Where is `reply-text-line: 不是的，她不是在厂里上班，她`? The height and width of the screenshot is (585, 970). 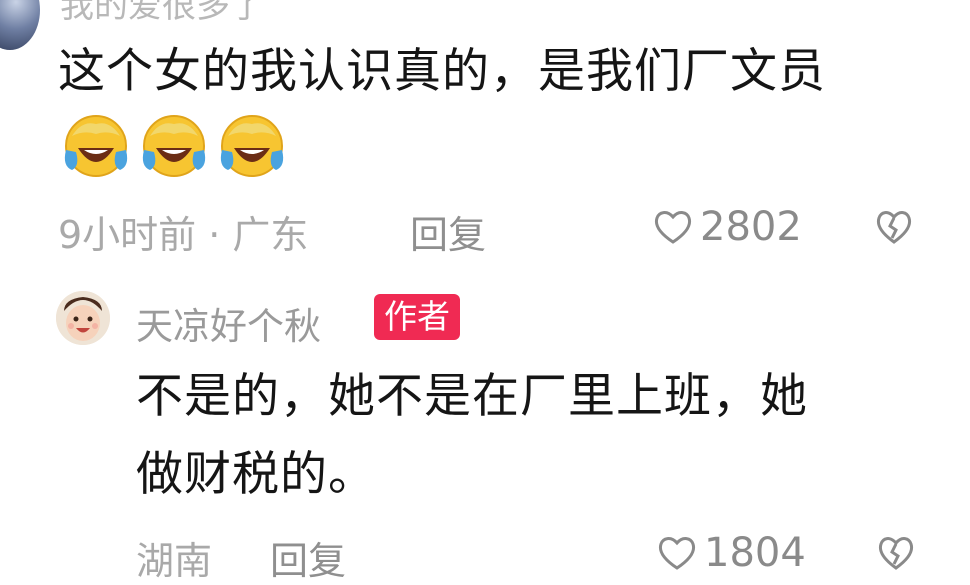 reply-text-line: 不是的，她不是在厂里上班，她 is located at coordinates (472, 396).